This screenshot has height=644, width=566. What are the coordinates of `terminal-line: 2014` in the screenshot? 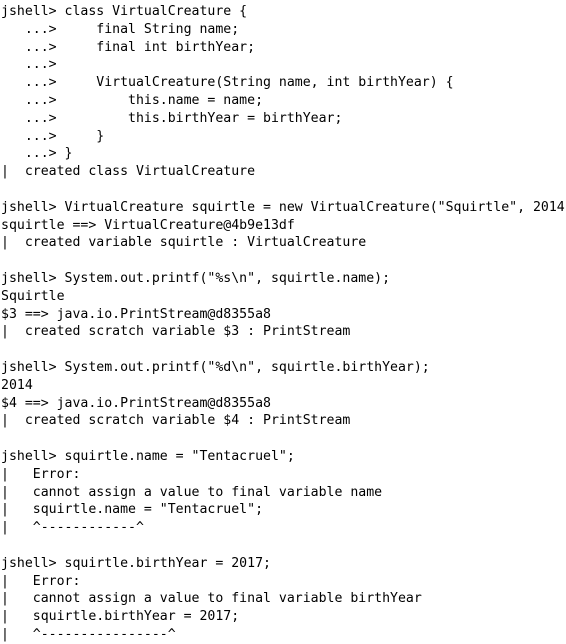 It's located at (17, 385).